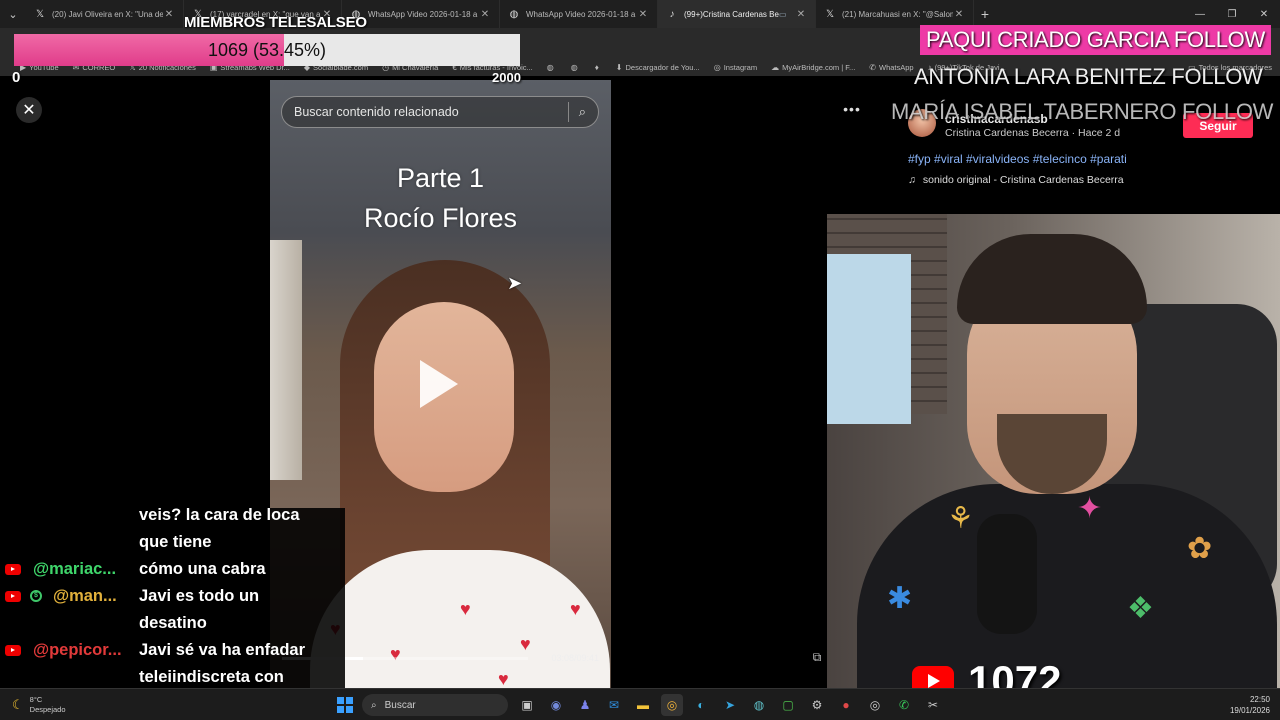  I want to click on sweater-pattern-icon: ✱, so click(900, 598).